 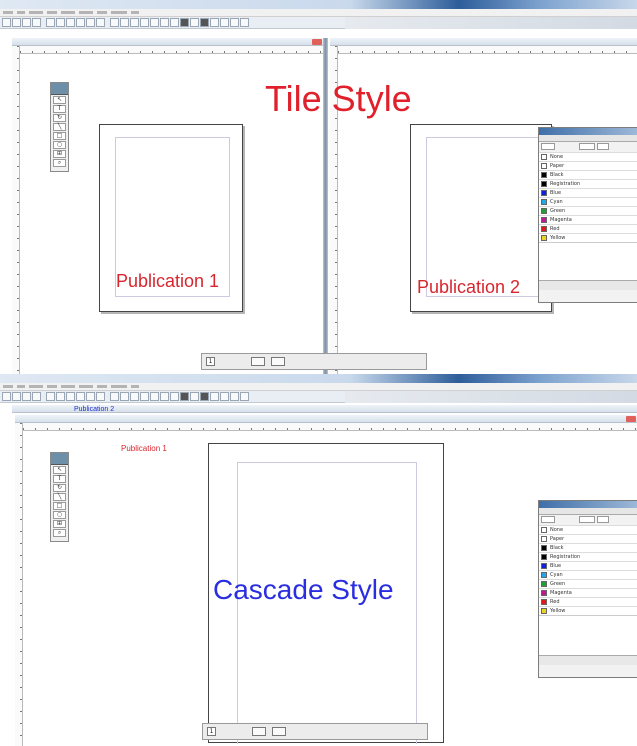 I want to click on swatch-name: Green, so click(x=558, y=211).